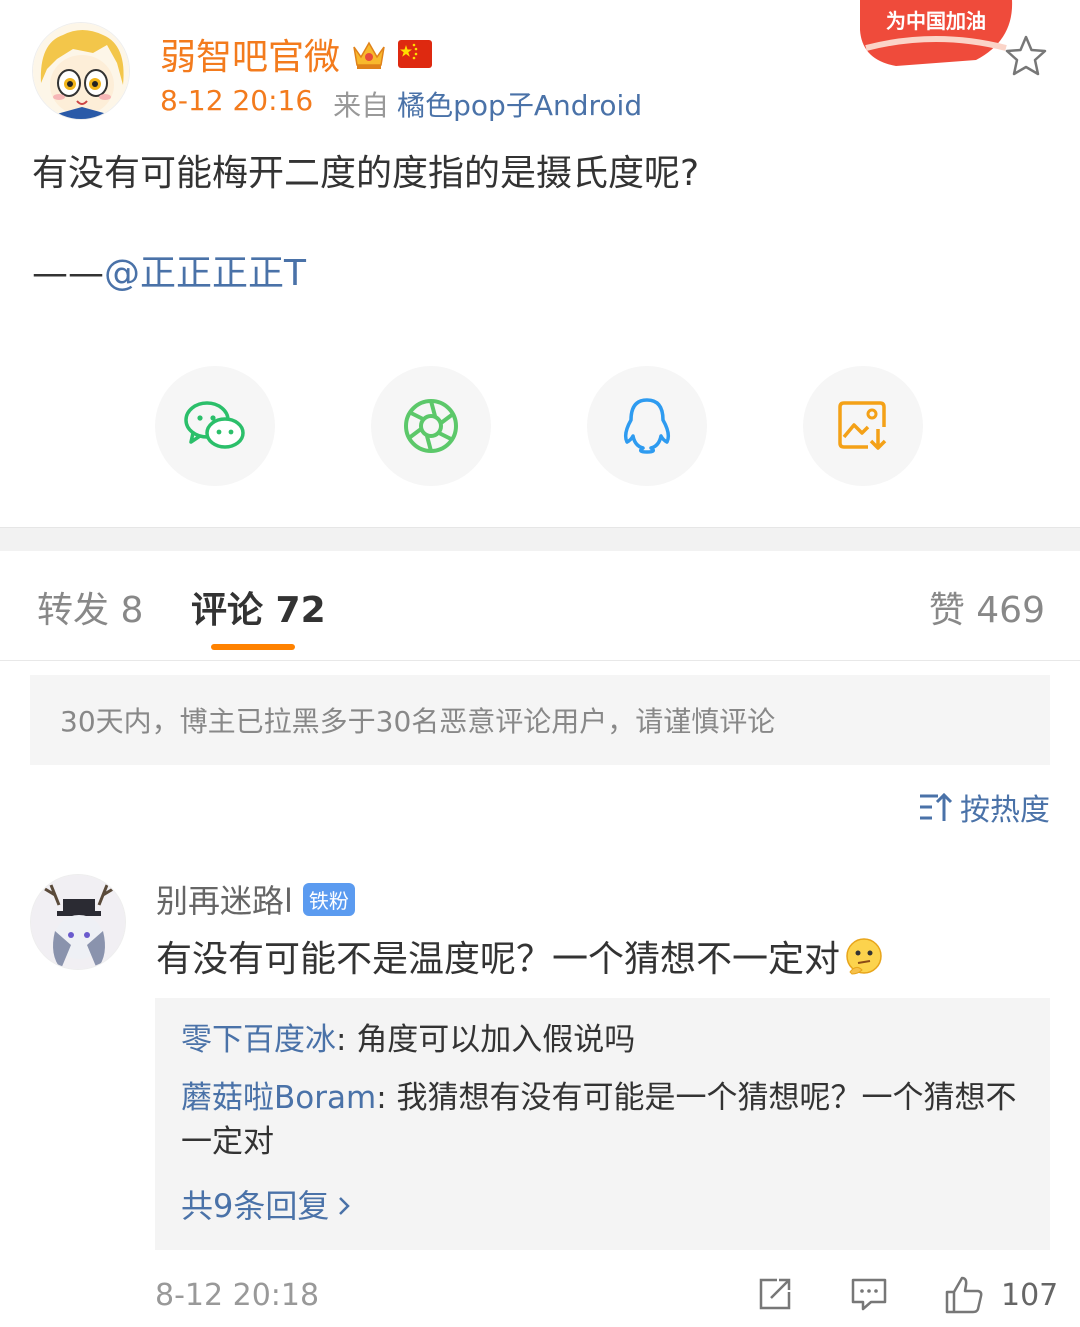 The image size is (1080, 1327). I want to click on tab-likes: 赞 469, so click(987, 607).